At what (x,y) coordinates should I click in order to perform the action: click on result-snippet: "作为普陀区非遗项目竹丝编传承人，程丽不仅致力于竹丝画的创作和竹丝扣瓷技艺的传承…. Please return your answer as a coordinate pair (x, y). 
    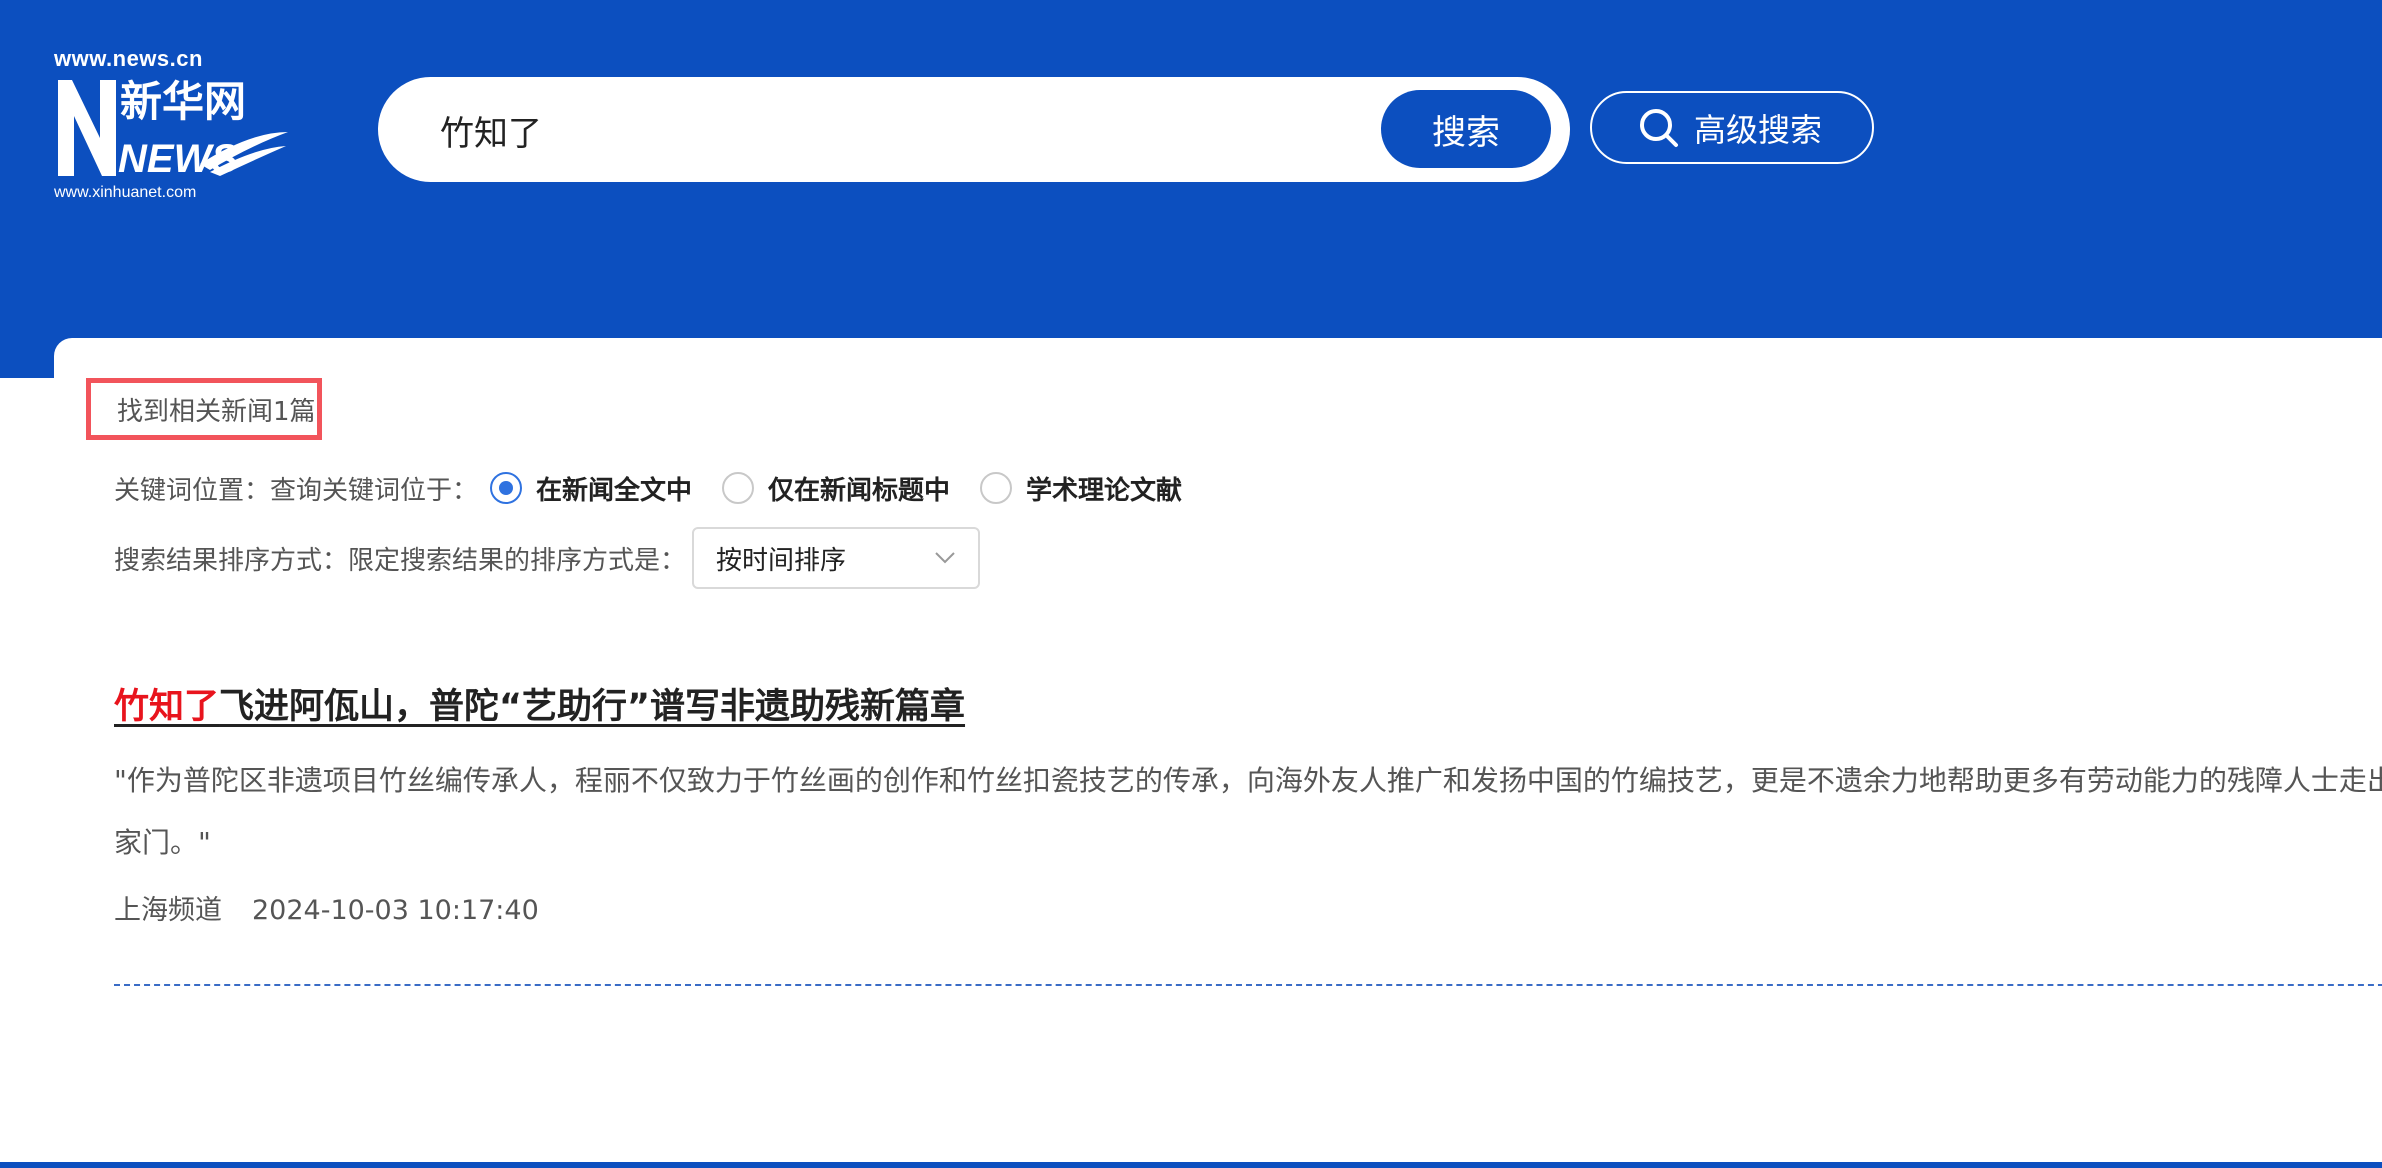
    Looking at the image, I should click on (1248, 811).